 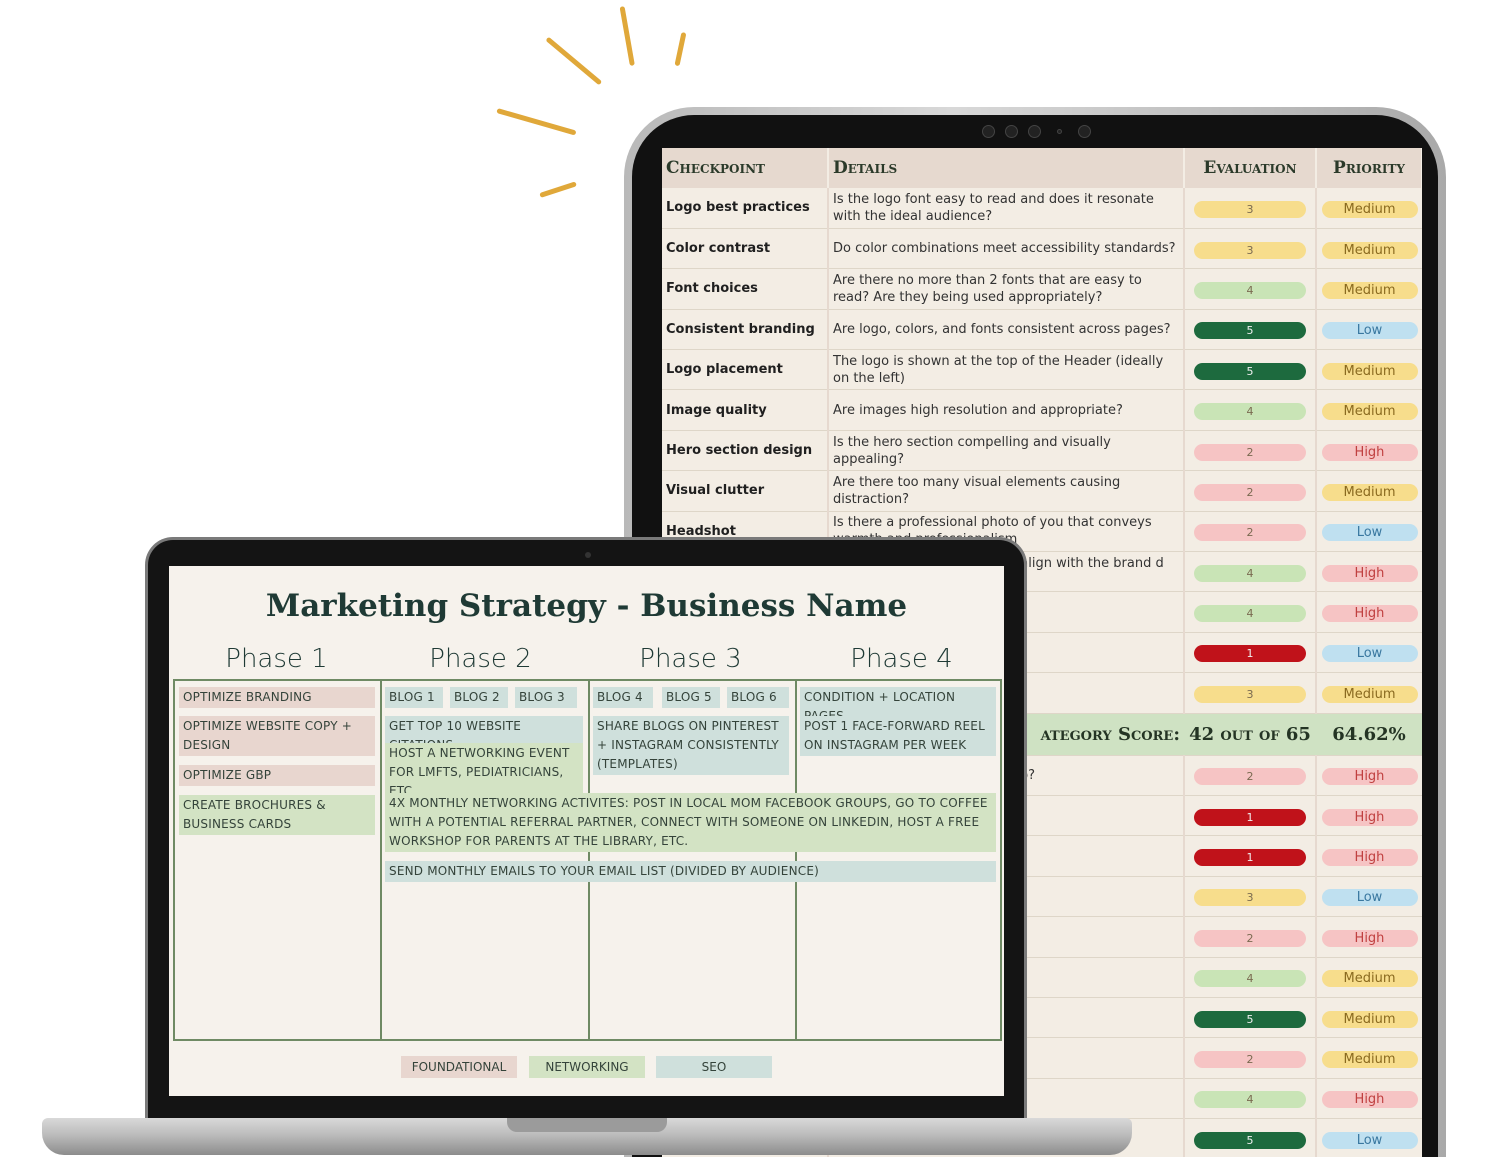 What do you see at coordinates (277, 815) in the screenshot?
I see `task-card: Create brochures & business cards` at bounding box center [277, 815].